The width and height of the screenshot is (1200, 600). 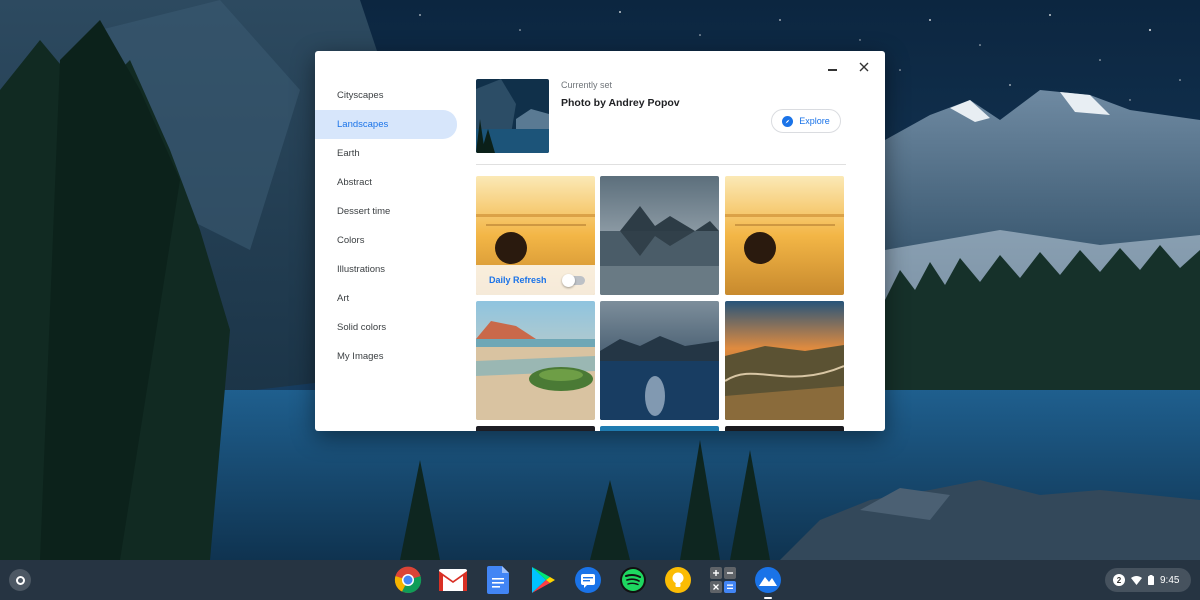 What do you see at coordinates (814, 121) in the screenshot?
I see `explore-label: Explore` at bounding box center [814, 121].